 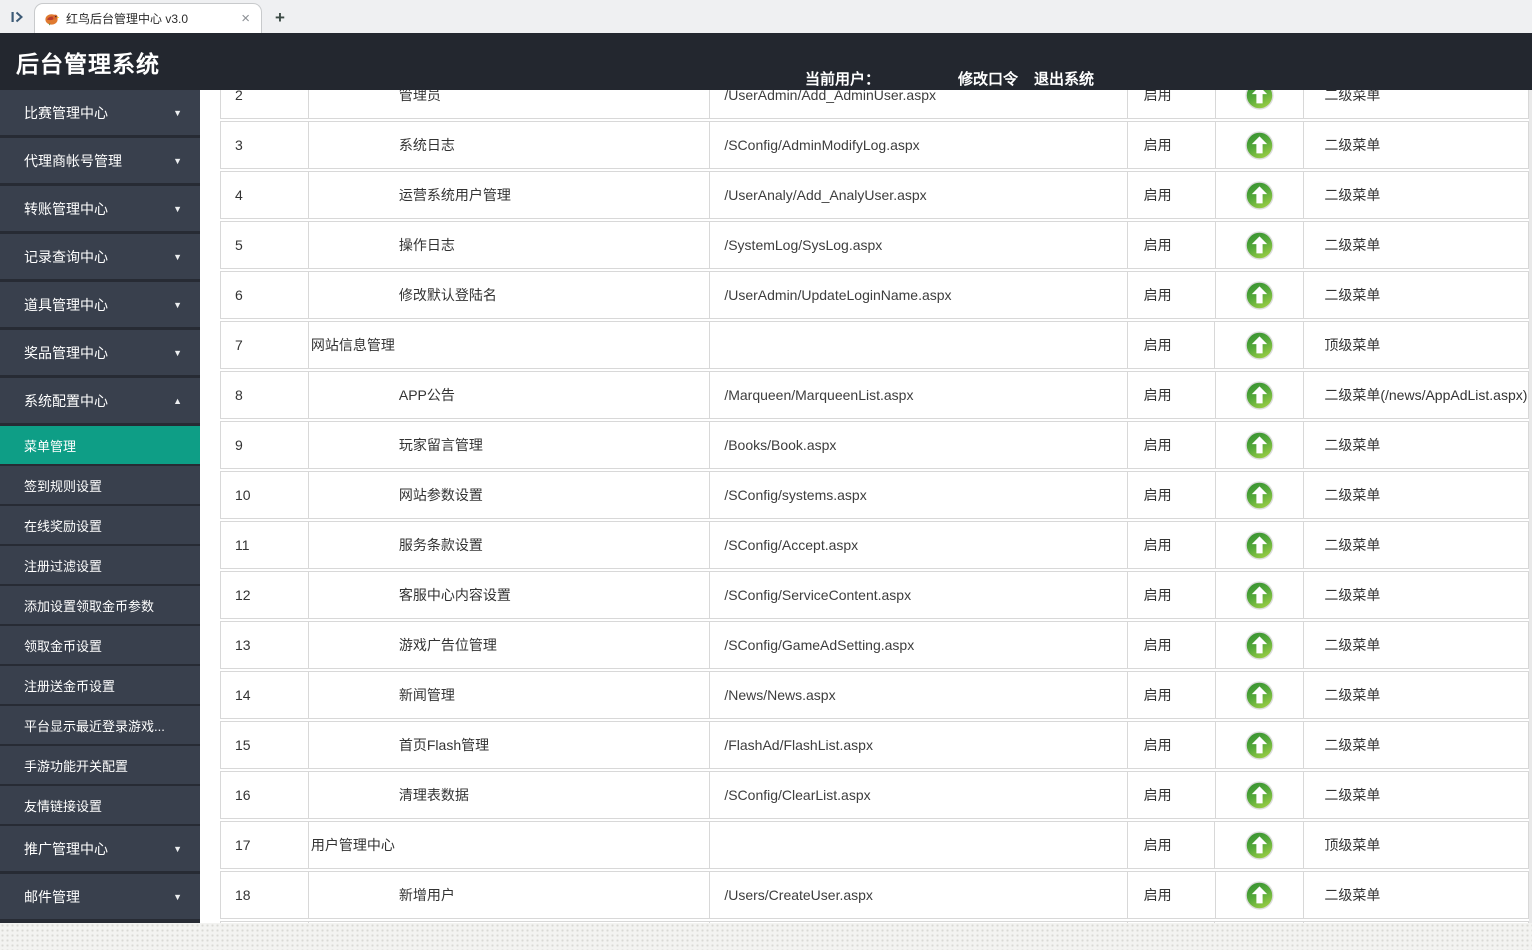 What do you see at coordinates (100, 304) in the screenshot?
I see `sidebar-item: 道具管理中心 ▼` at bounding box center [100, 304].